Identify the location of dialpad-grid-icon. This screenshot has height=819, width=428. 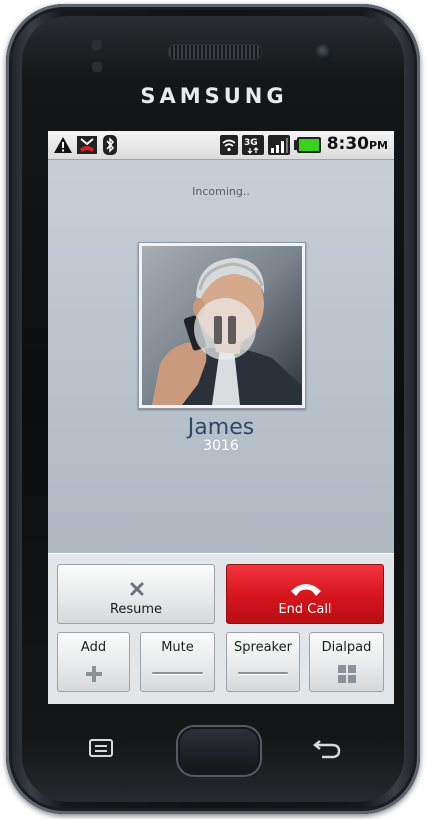
(347, 674).